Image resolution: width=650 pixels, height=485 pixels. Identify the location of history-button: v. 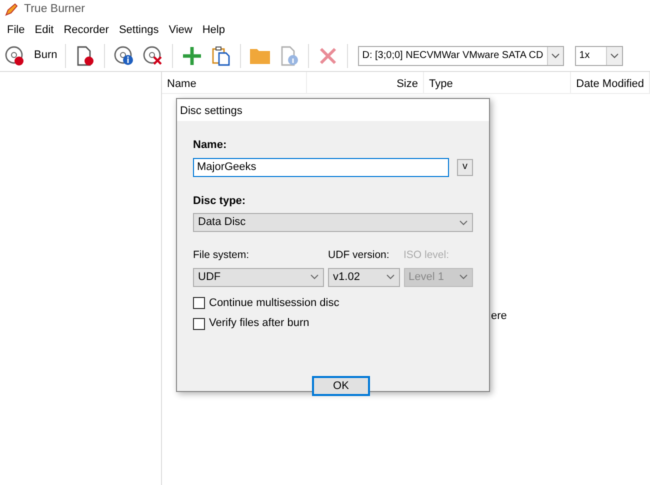
(465, 167).